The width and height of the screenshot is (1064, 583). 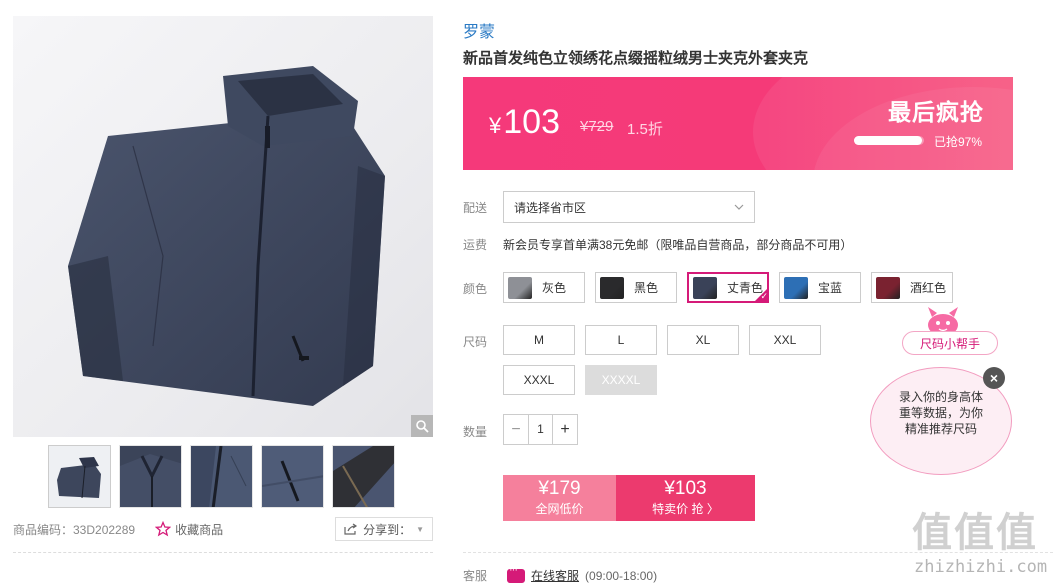 What do you see at coordinates (475, 245) in the screenshot?
I see `shipping-label: 运费` at bounding box center [475, 245].